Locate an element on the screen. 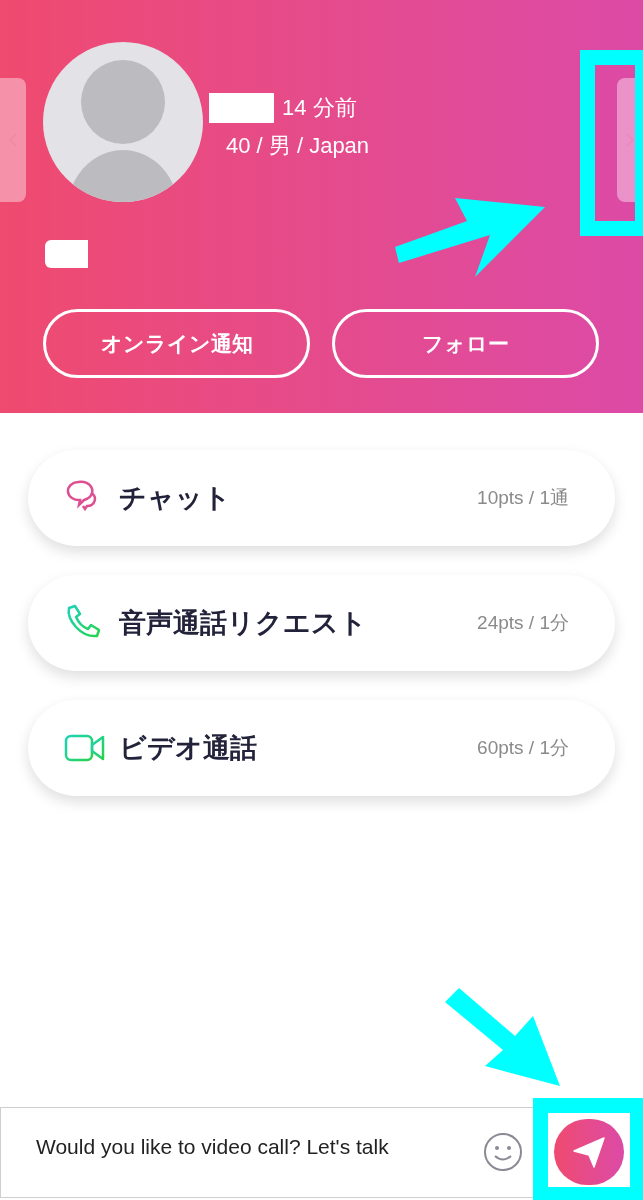  service-label: ビデオ通話 is located at coordinates (188, 748).